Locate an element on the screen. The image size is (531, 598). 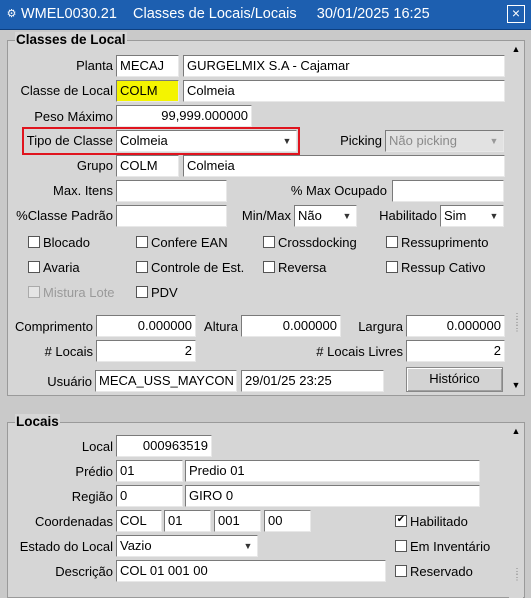
crossdocking-checkbox: Crossdocking is located at coordinates (310, 242).